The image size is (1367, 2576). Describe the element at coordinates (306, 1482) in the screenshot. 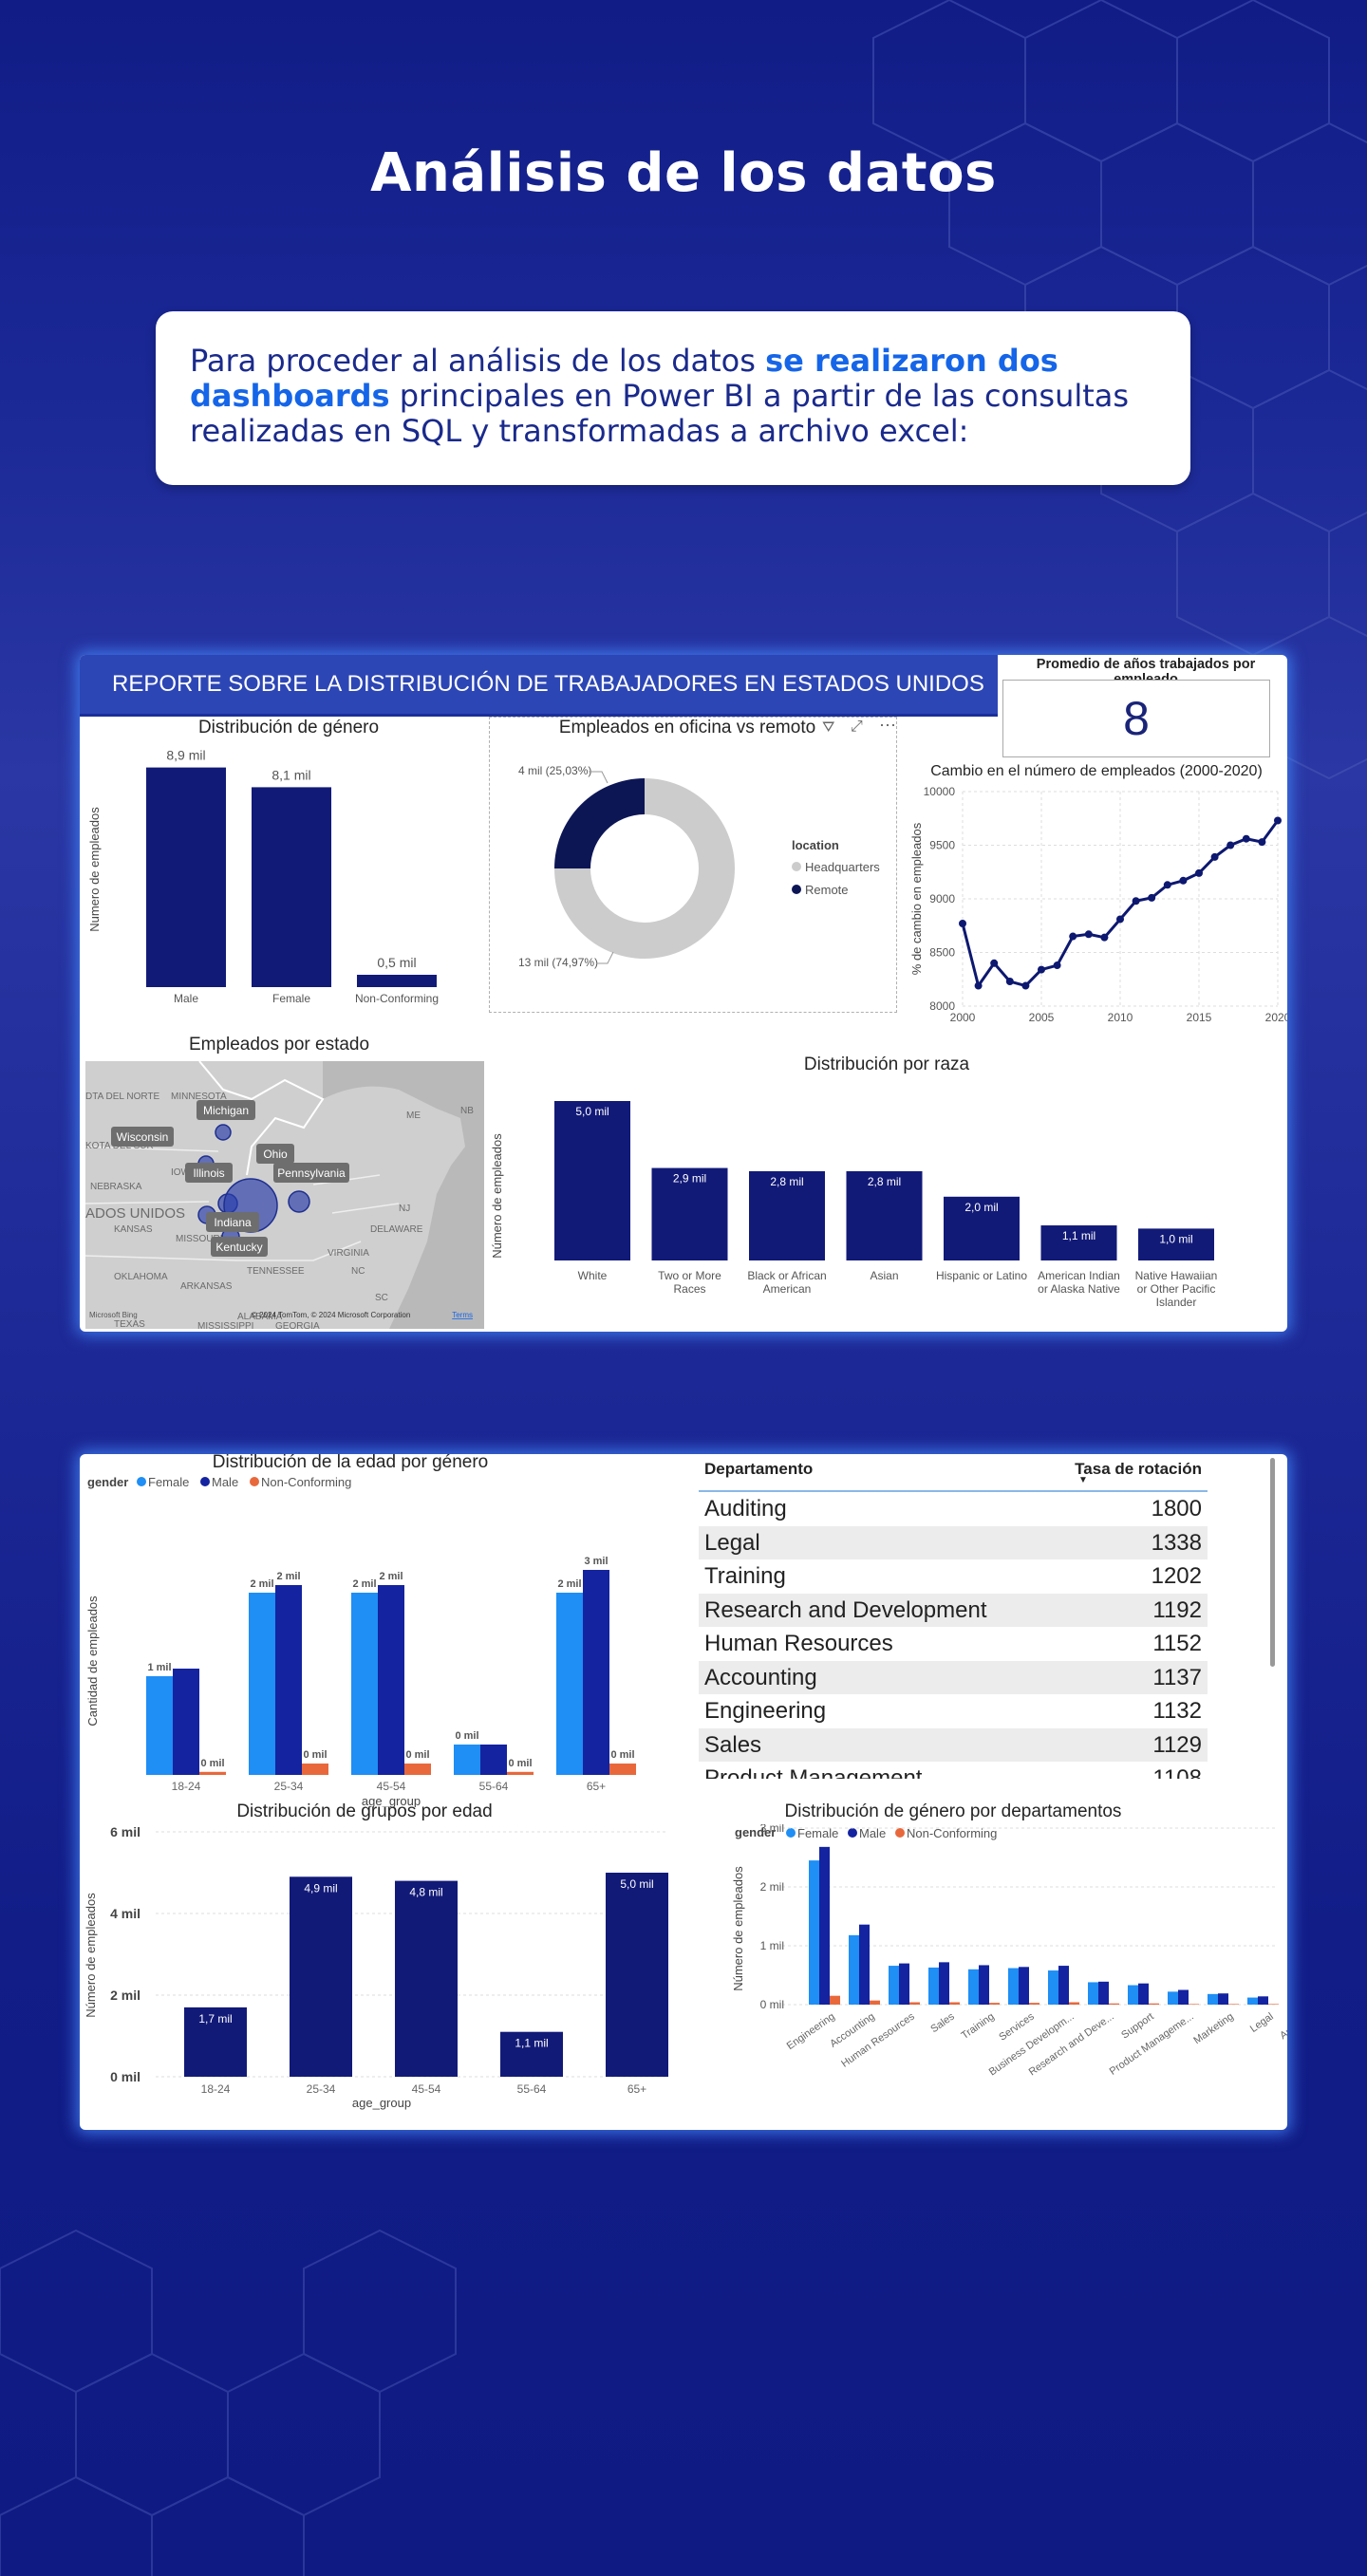

I see `legend-item: Non-Conforming` at that location.